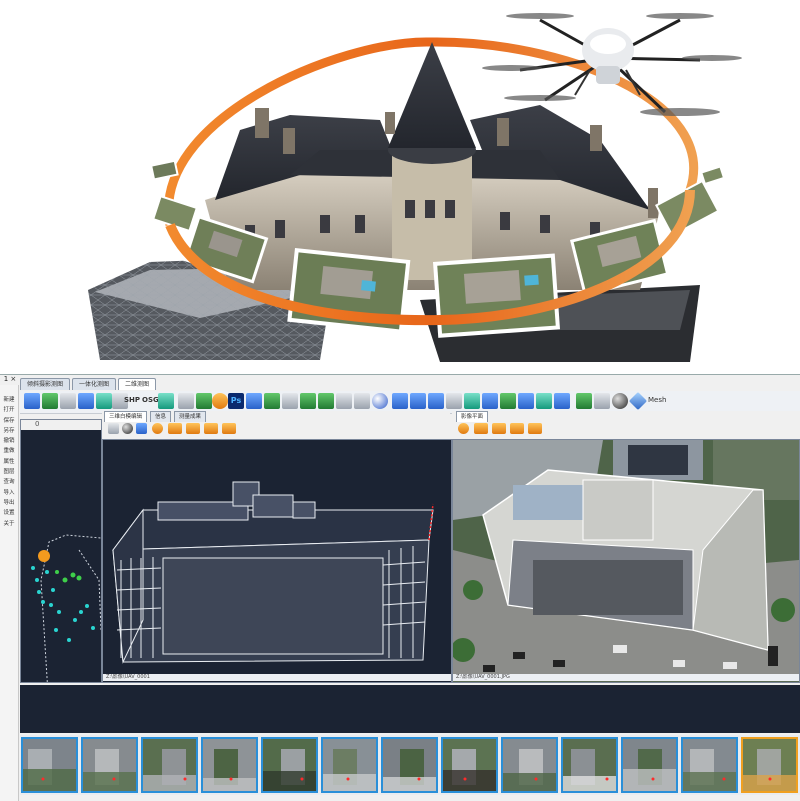  Describe the element at coordinates (418, 401) in the screenshot. I see `scale-tool-icon` at that location.